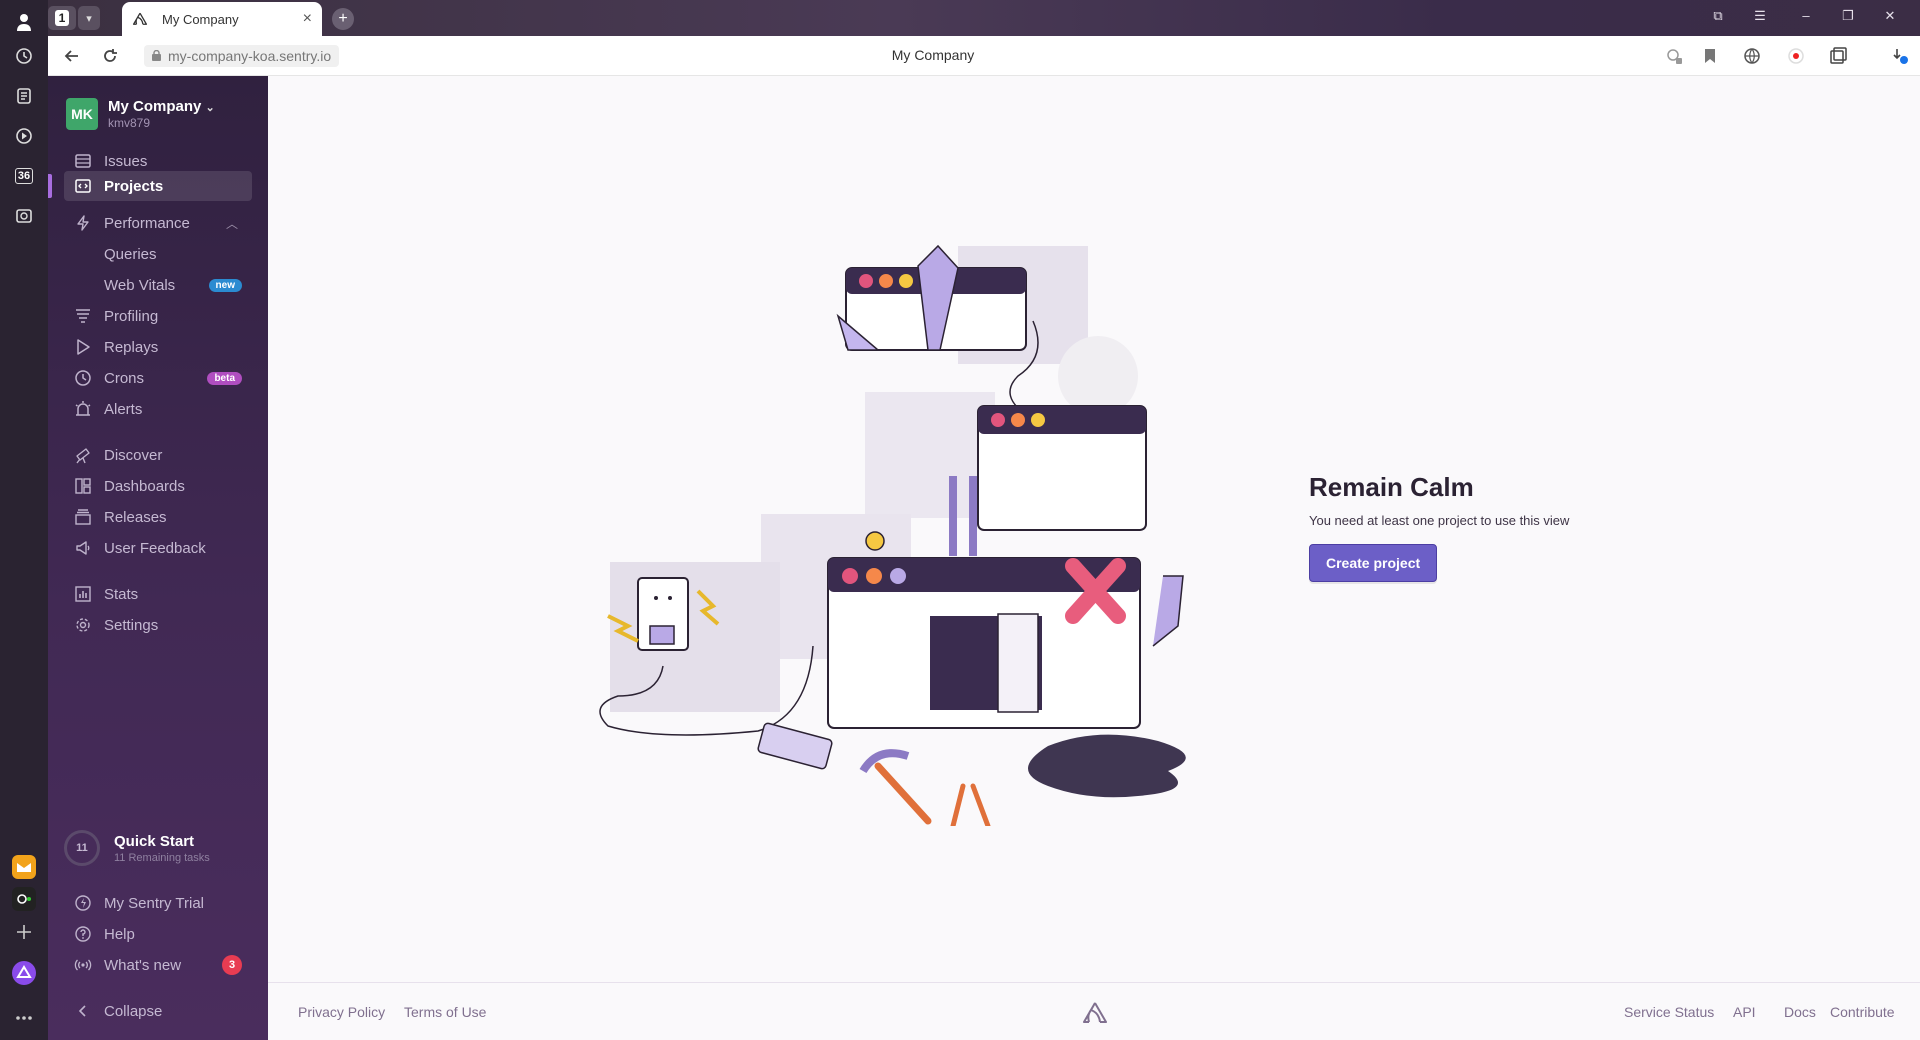  I want to click on sidebar-item-label: Queries, so click(130, 254).